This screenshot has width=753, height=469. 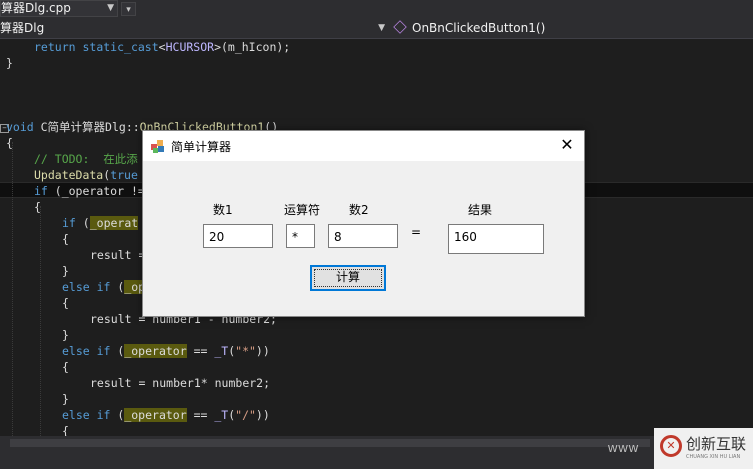 What do you see at coordinates (166, 351) in the screenshot?
I see `code-line: else if (_operator == _T("*"))` at bounding box center [166, 351].